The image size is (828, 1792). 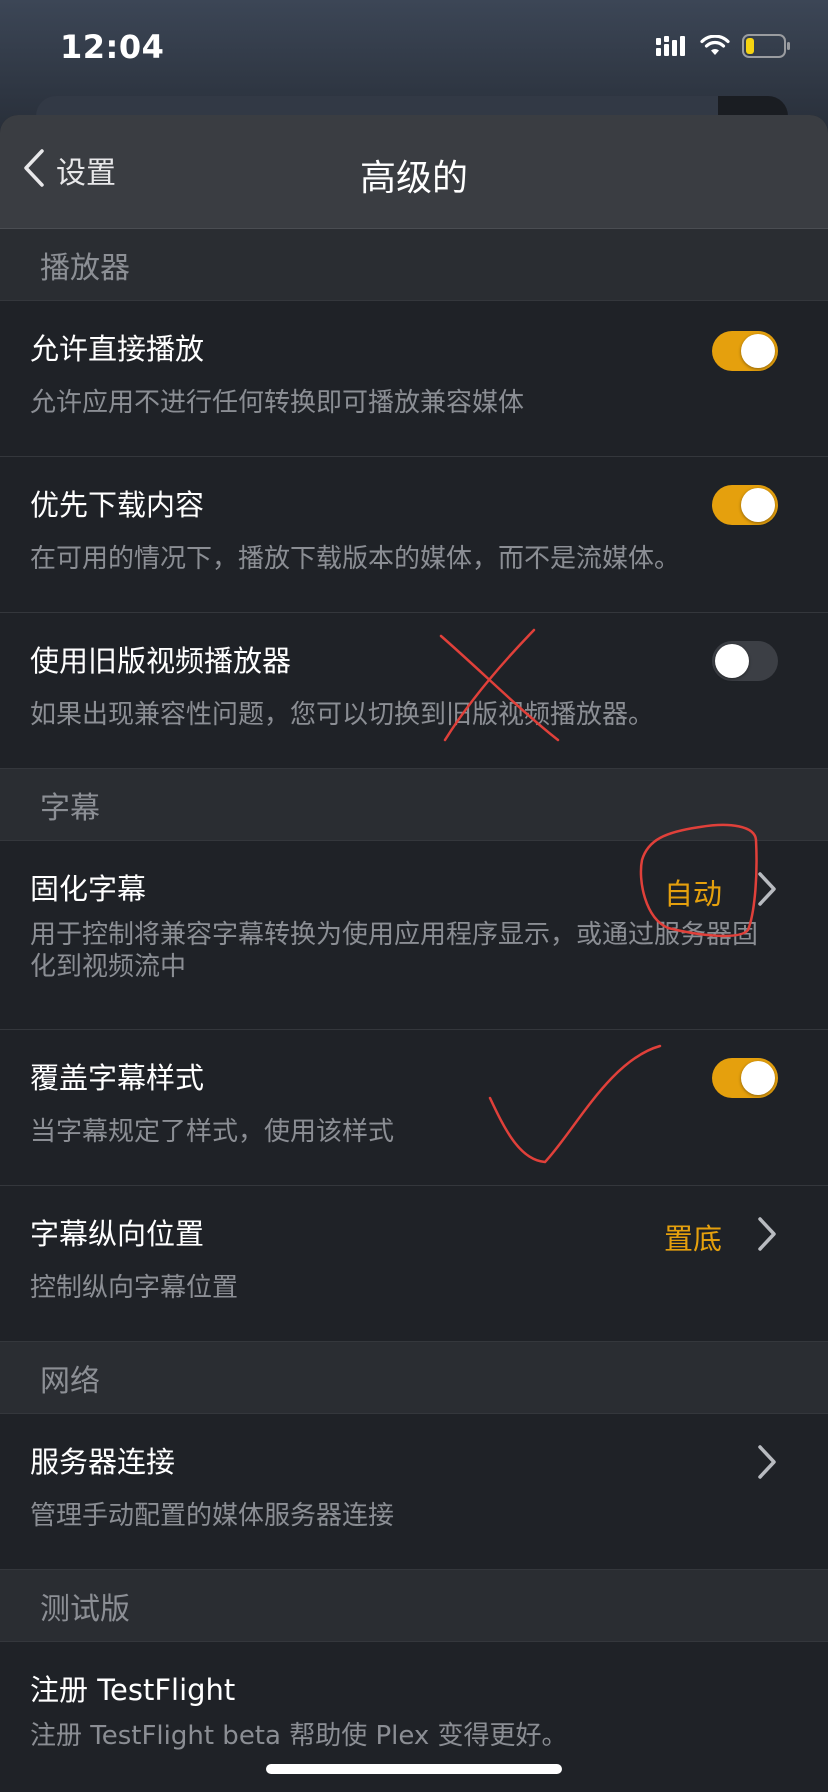 I want to click on override-style-toggle, so click(x=745, y=1078).